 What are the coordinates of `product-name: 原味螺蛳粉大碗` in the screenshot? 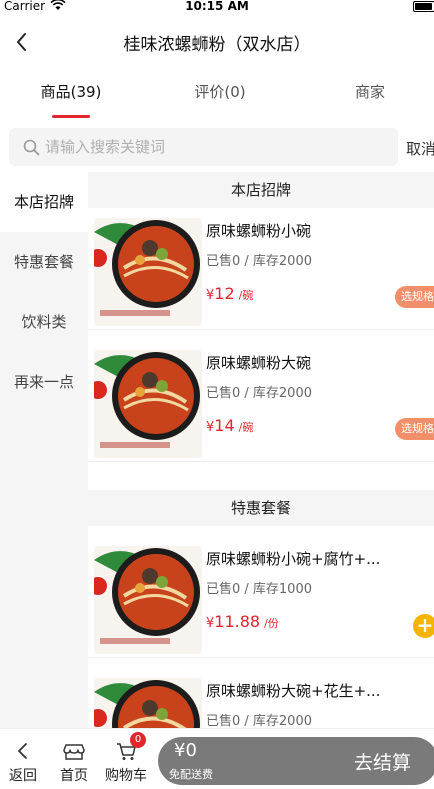 It's located at (259, 363).